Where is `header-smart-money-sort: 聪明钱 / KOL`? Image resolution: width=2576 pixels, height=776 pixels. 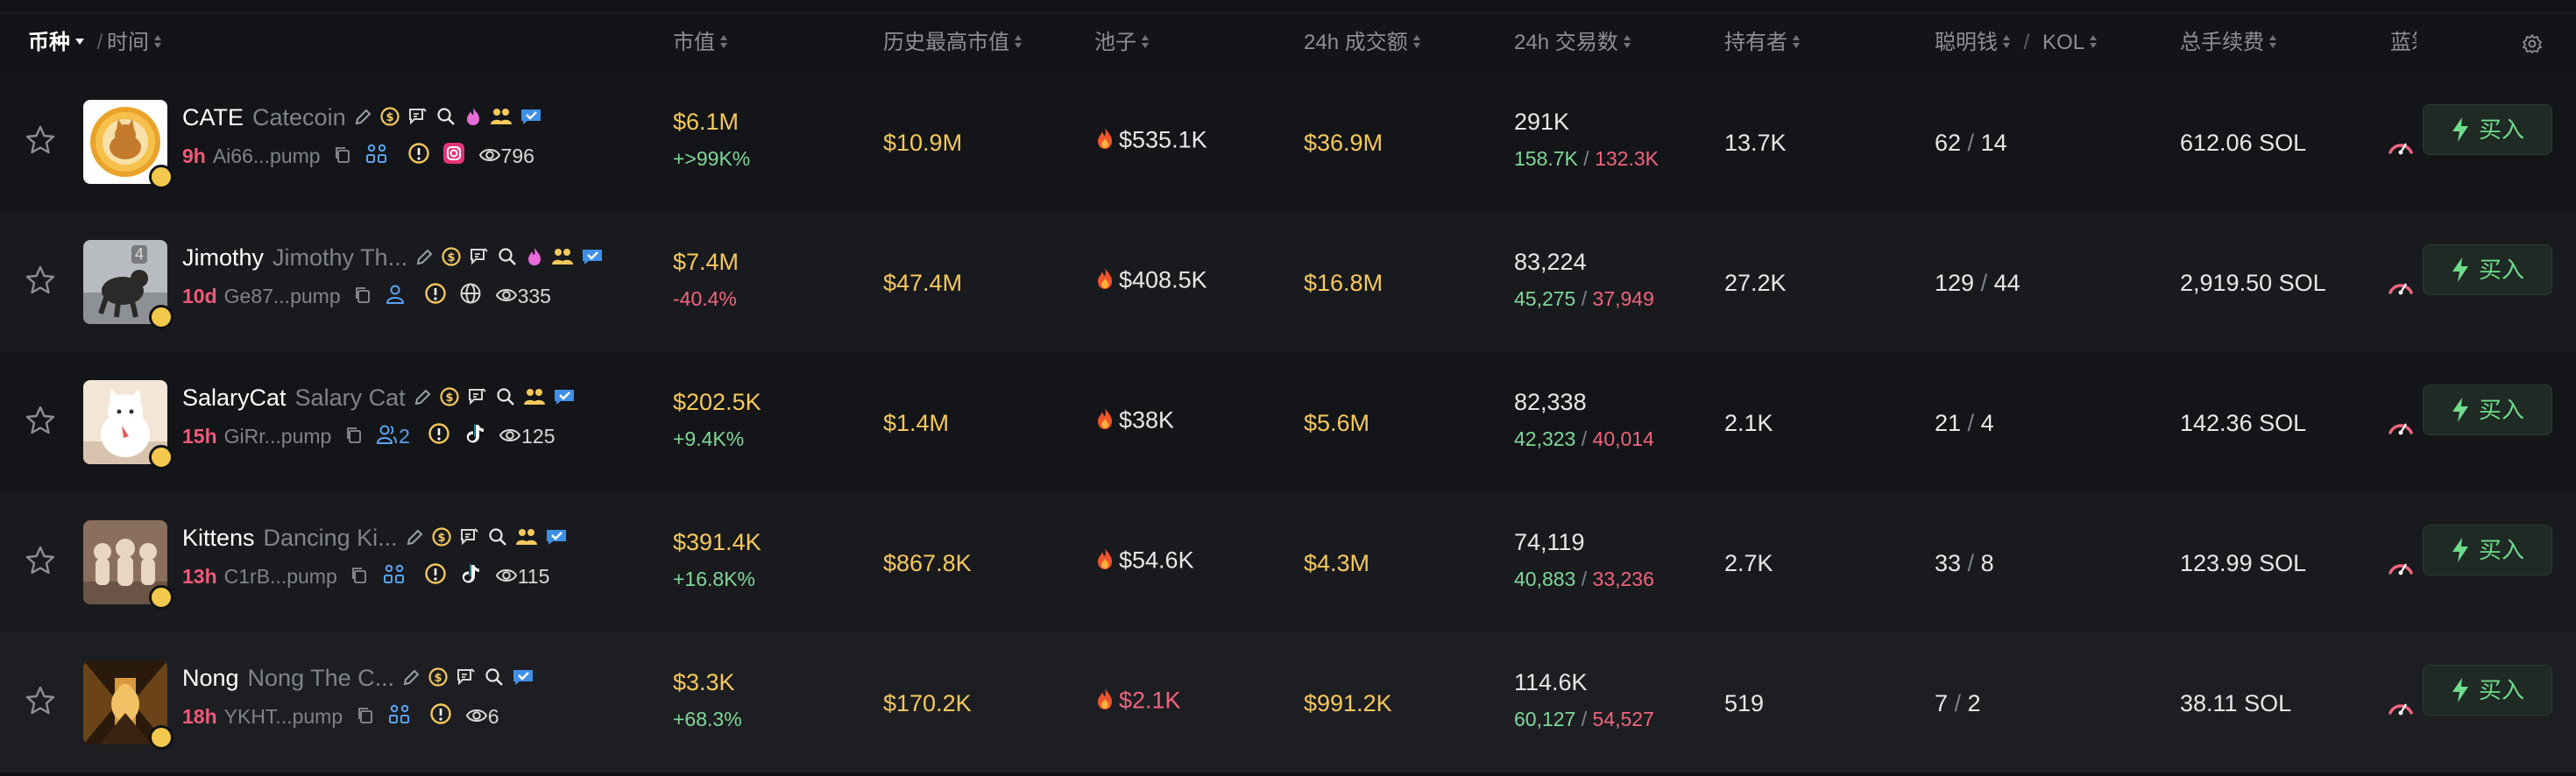 header-smart-money-sort: 聪明钱 / KOL is located at coordinates (2016, 43).